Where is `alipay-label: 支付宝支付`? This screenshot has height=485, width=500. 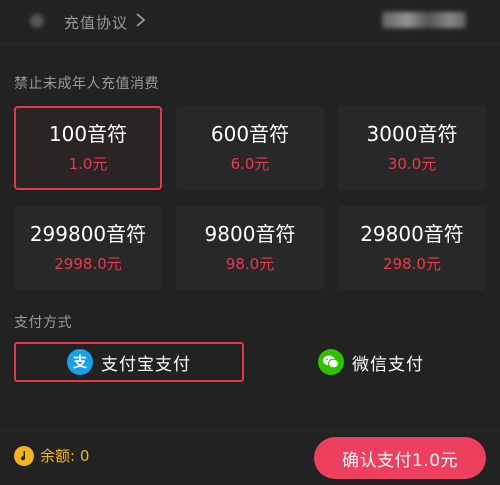
alipay-label: 支付宝支付 is located at coordinates (146, 364).